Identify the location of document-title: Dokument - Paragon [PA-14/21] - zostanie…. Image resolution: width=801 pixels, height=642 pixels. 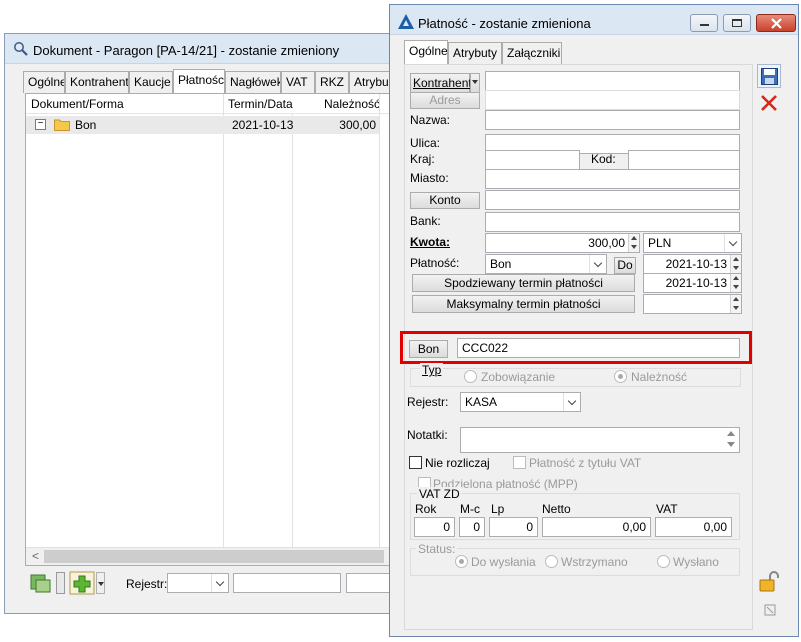
(186, 50).